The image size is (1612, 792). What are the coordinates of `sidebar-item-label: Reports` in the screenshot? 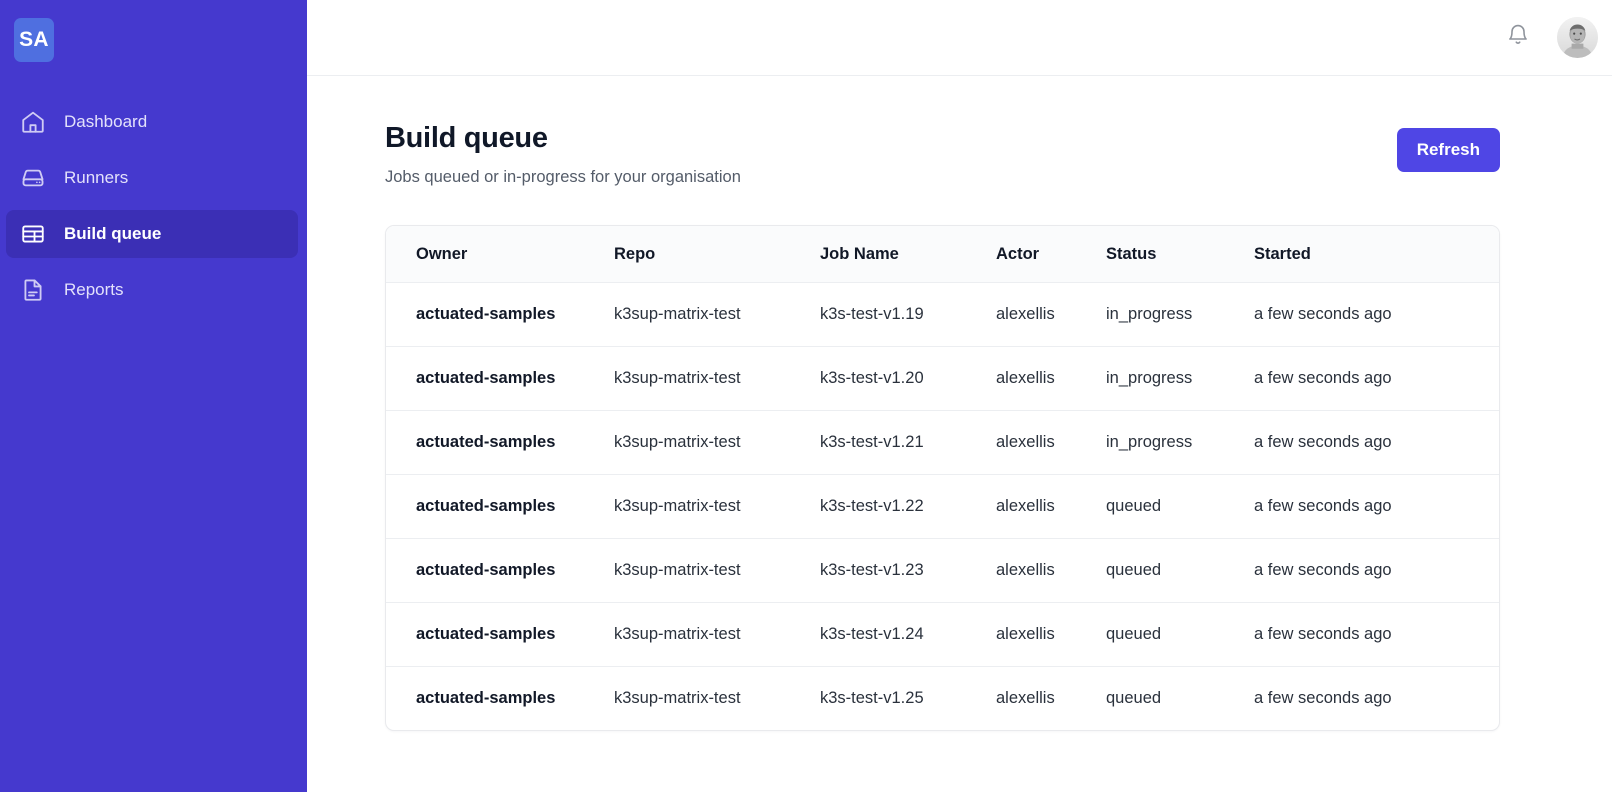 It's located at (94, 289).